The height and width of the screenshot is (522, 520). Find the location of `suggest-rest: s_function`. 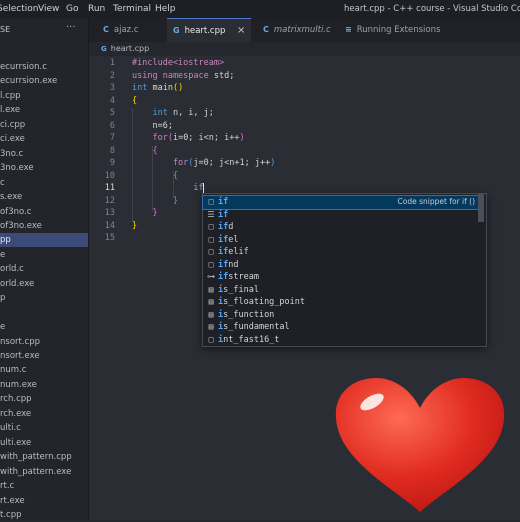

suggest-rest: s_function is located at coordinates (249, 314).